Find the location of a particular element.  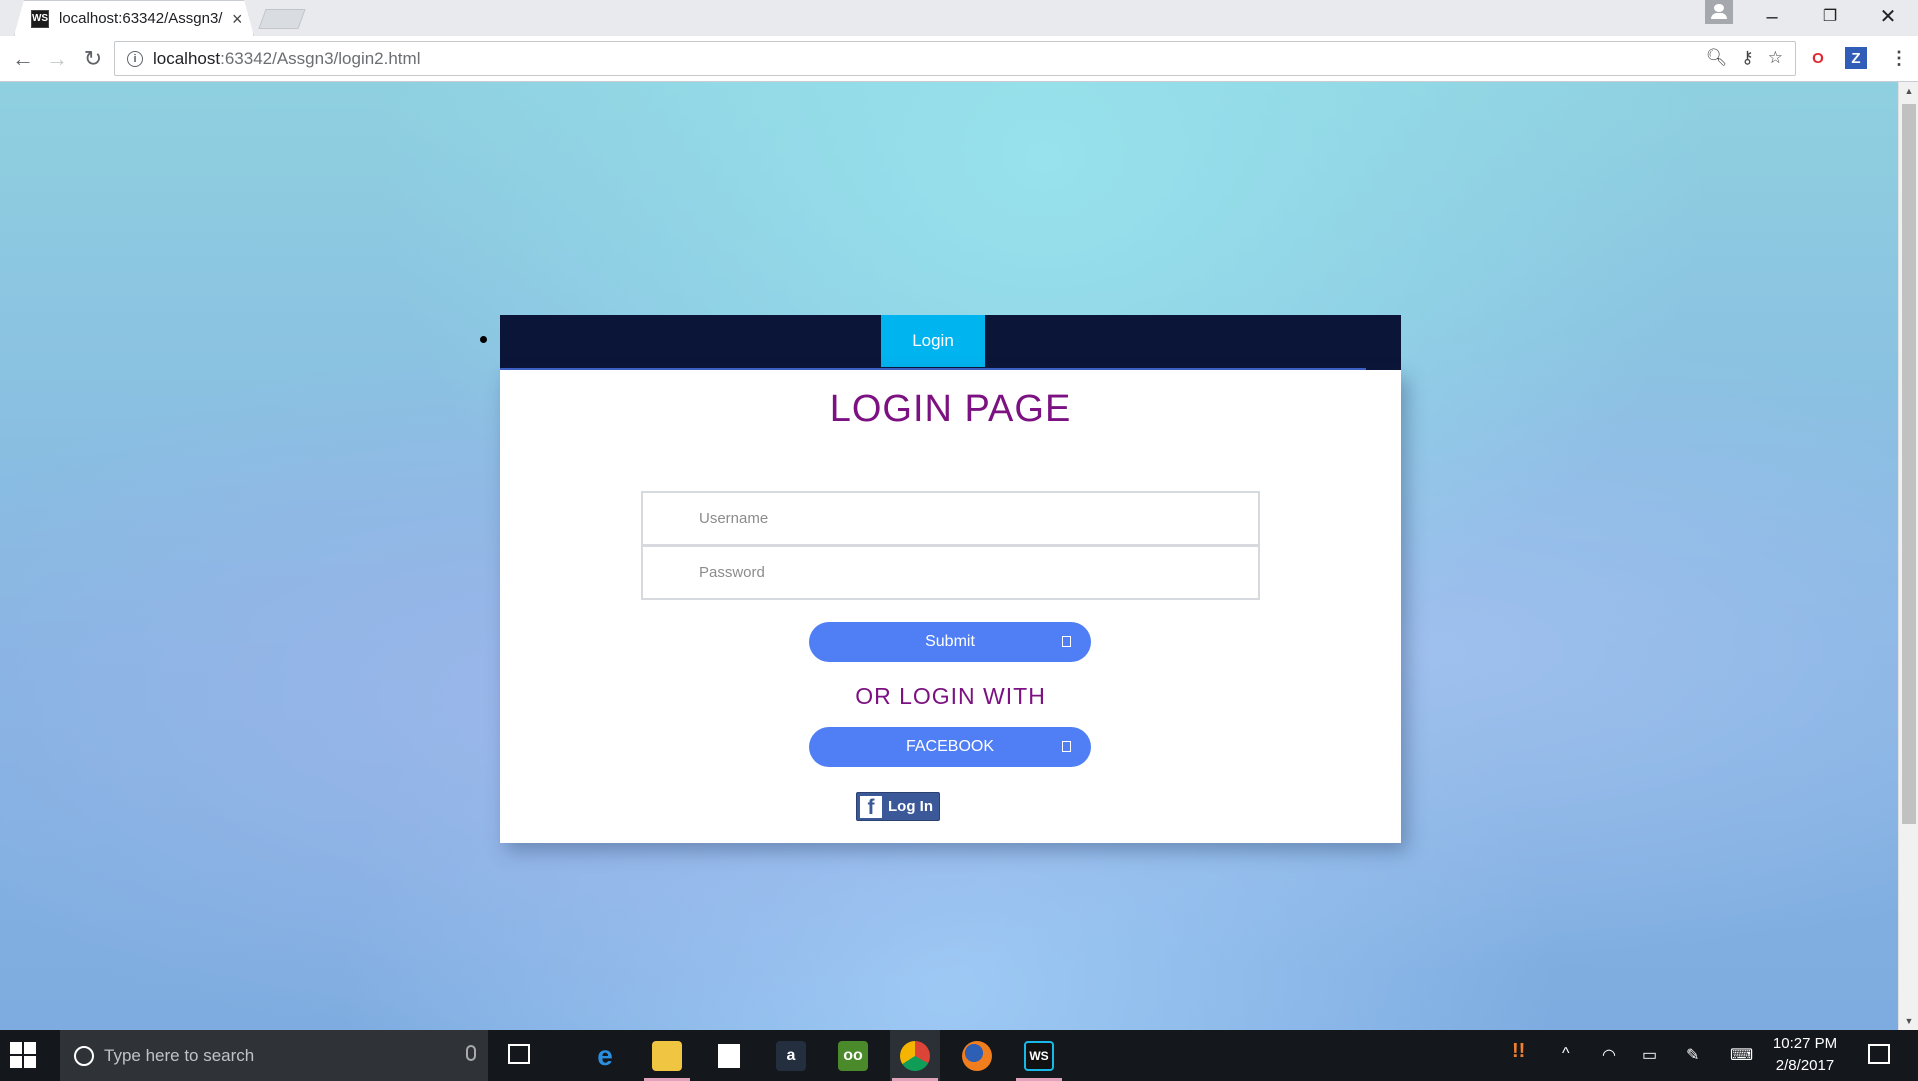

or-login-with-text: OR LOGIN WITH is located at coordinates (950, 696).